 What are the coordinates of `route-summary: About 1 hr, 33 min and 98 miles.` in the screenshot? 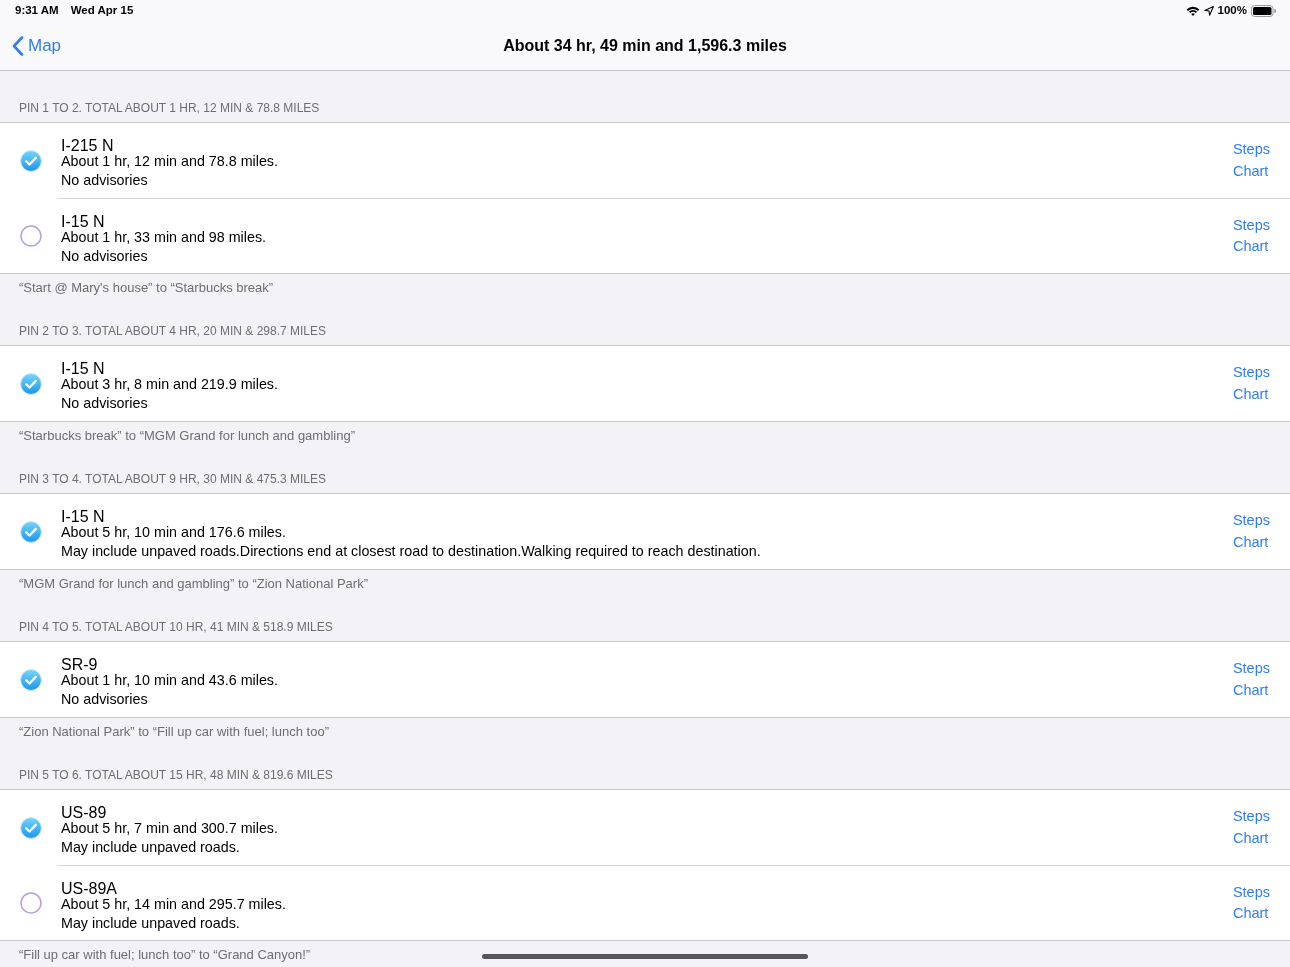 It's located at (164, 237).